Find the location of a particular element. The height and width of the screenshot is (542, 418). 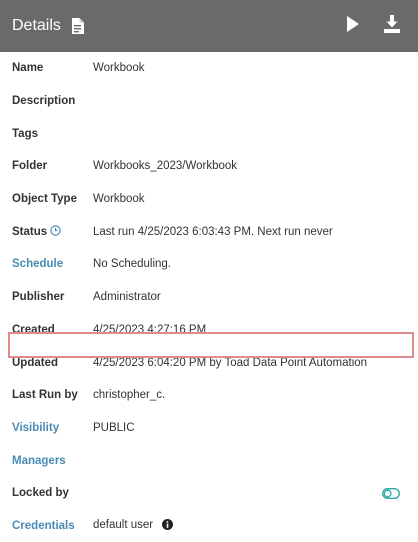

value-visibility: PUBLIC is located at coordinates (114, 427).